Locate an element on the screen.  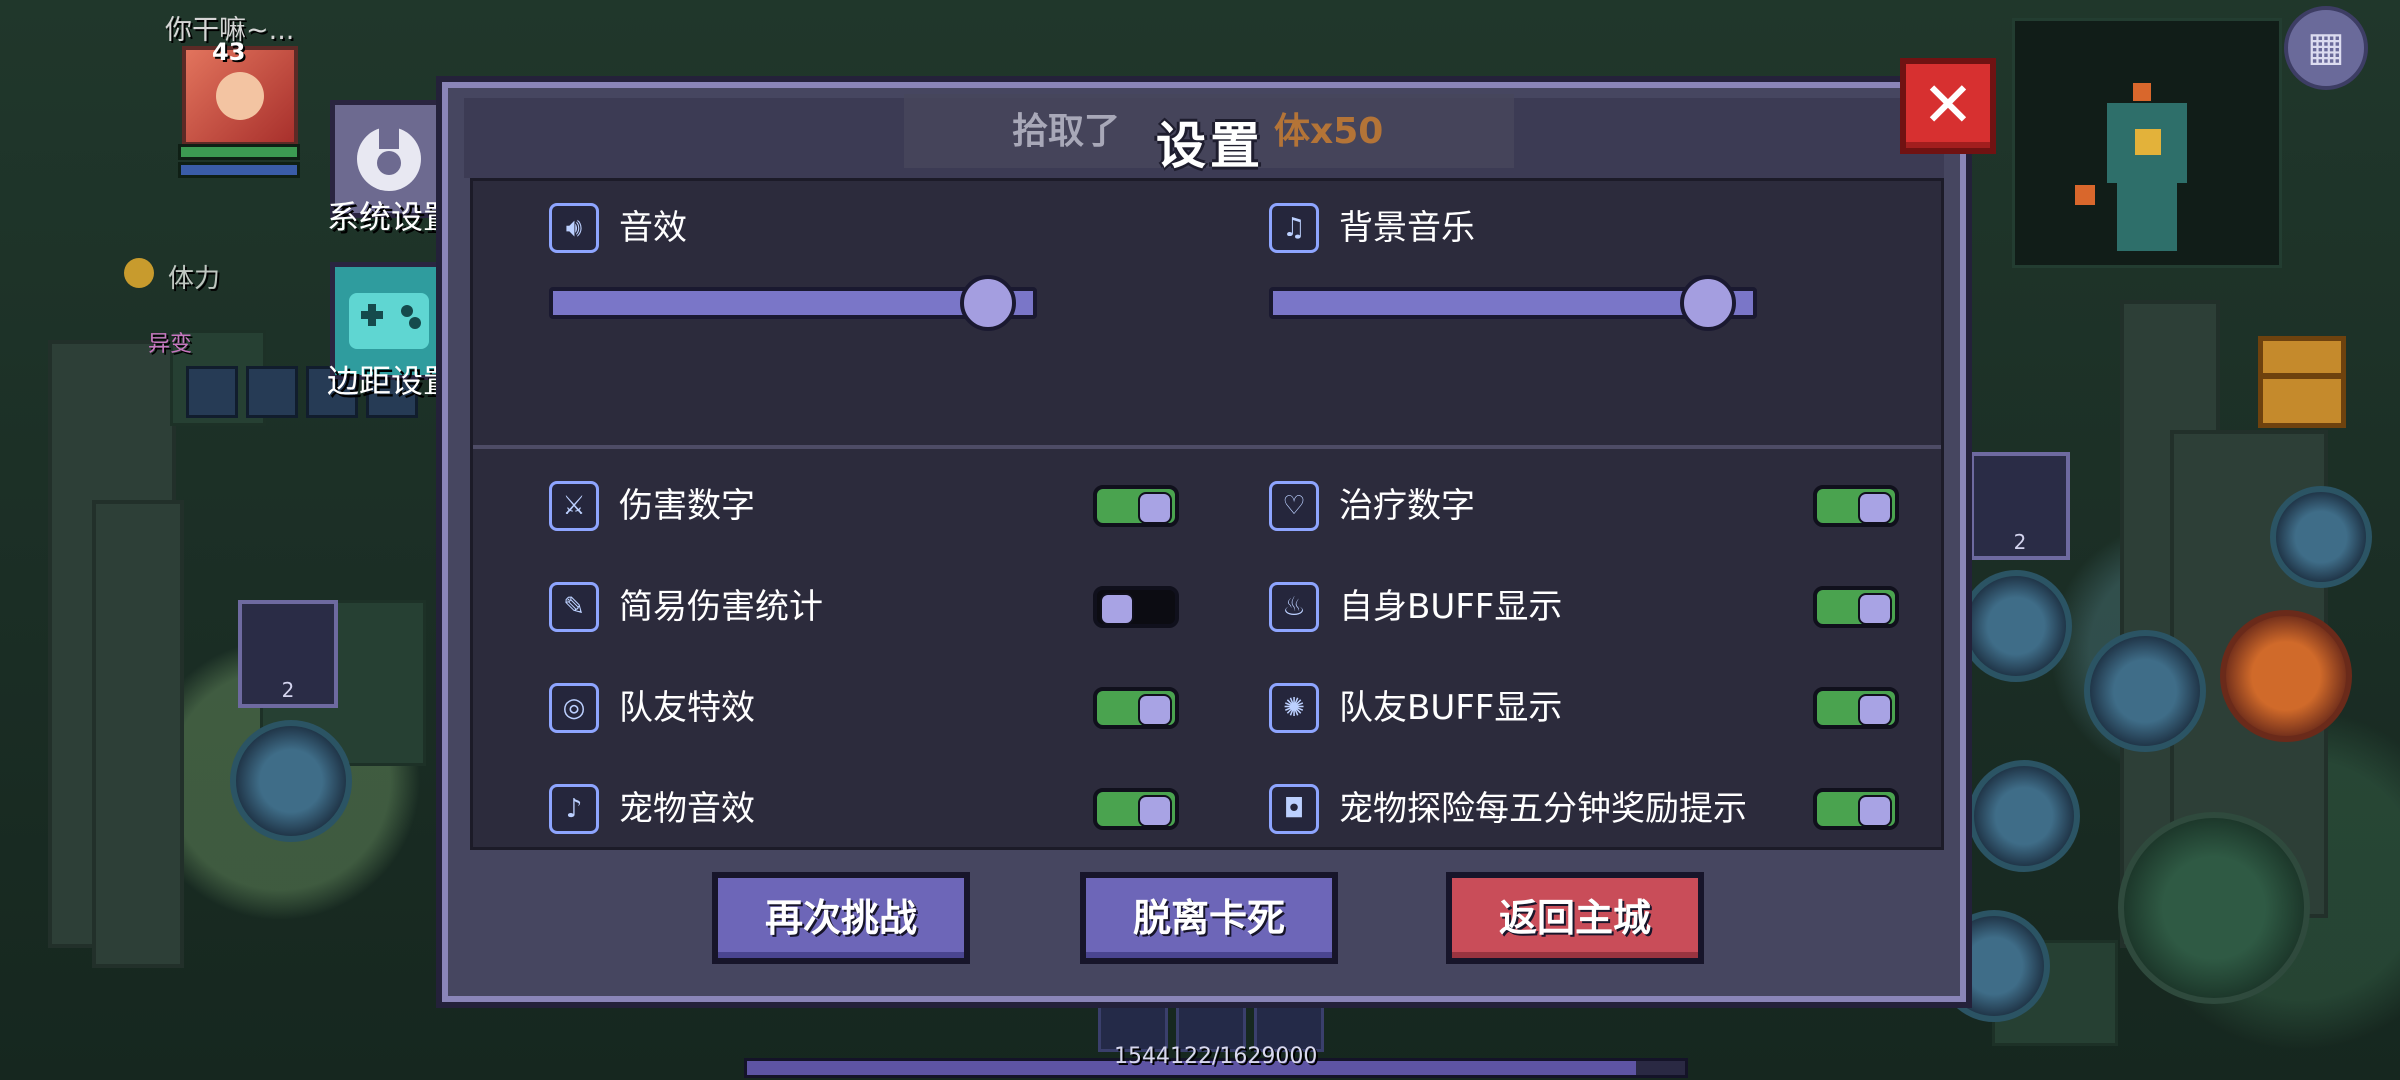
music-note-icon: ♫ is located at coordinates (1294, 228).